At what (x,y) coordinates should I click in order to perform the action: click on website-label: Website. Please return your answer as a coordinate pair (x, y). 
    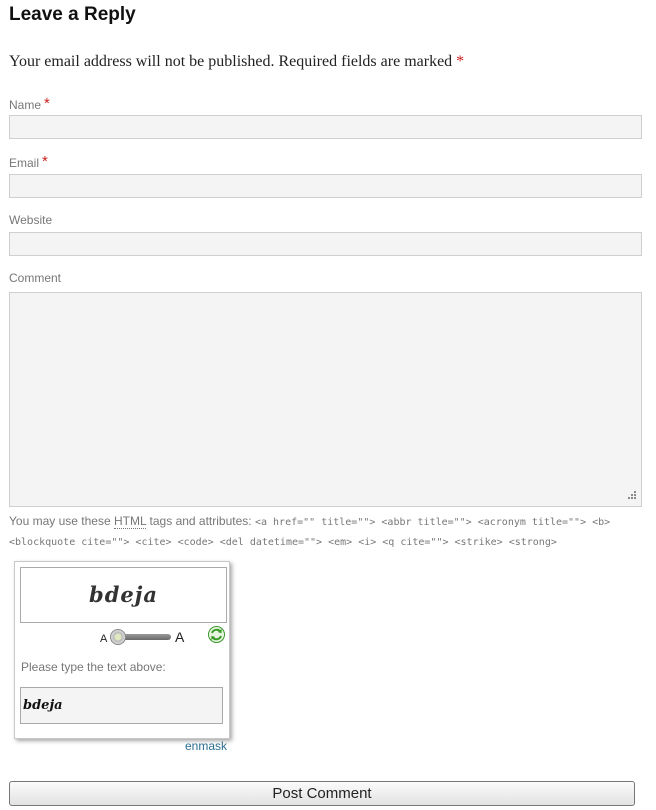
    Looking at the image, I should click on (30, 220).